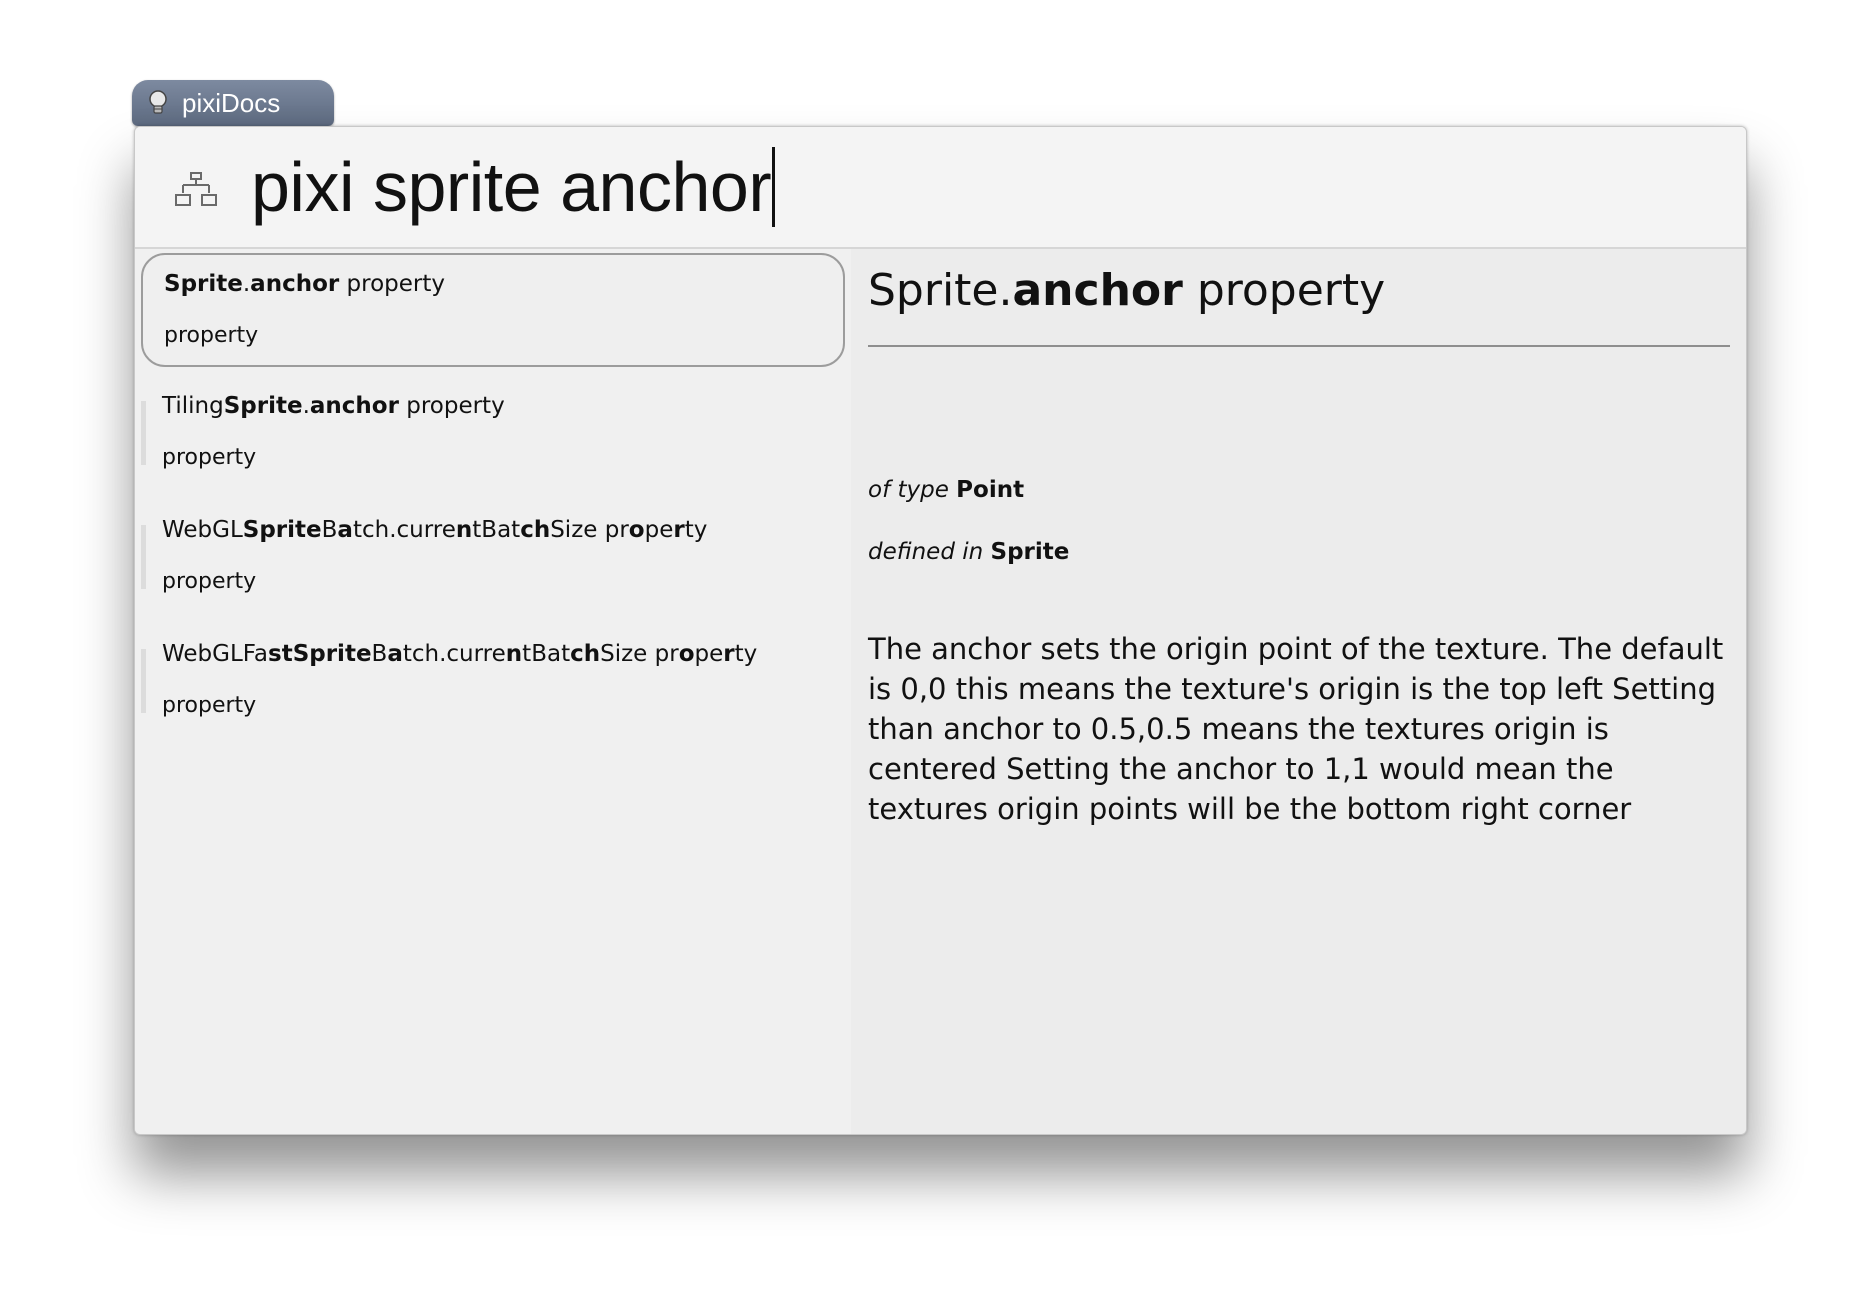  What do you see at coordinates (908, 490) in the screenshot?
I see `type-label: of type` at bounding box center [908, 490].